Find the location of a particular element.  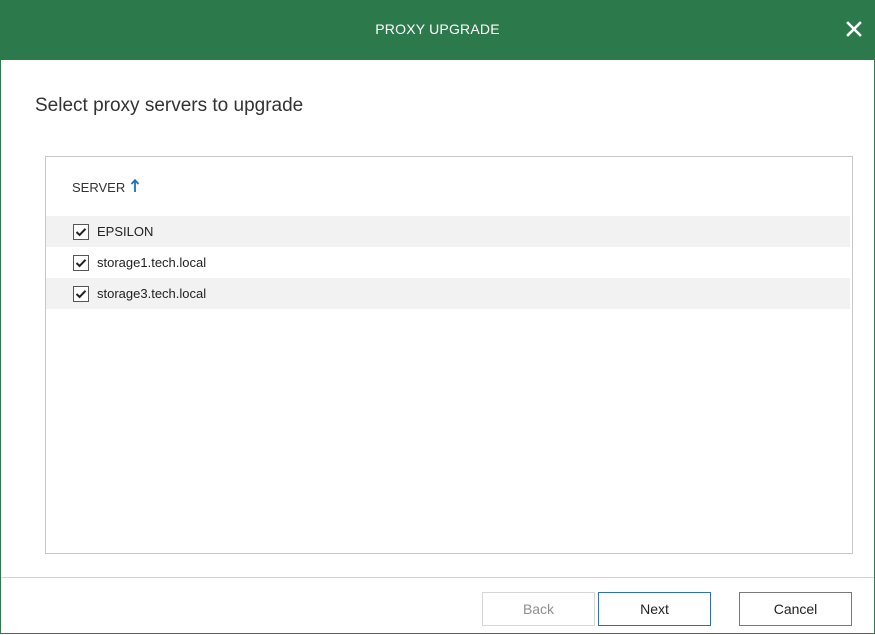

page-heading: Select proxy servers to upgrade is located at coordinates (169, 105).